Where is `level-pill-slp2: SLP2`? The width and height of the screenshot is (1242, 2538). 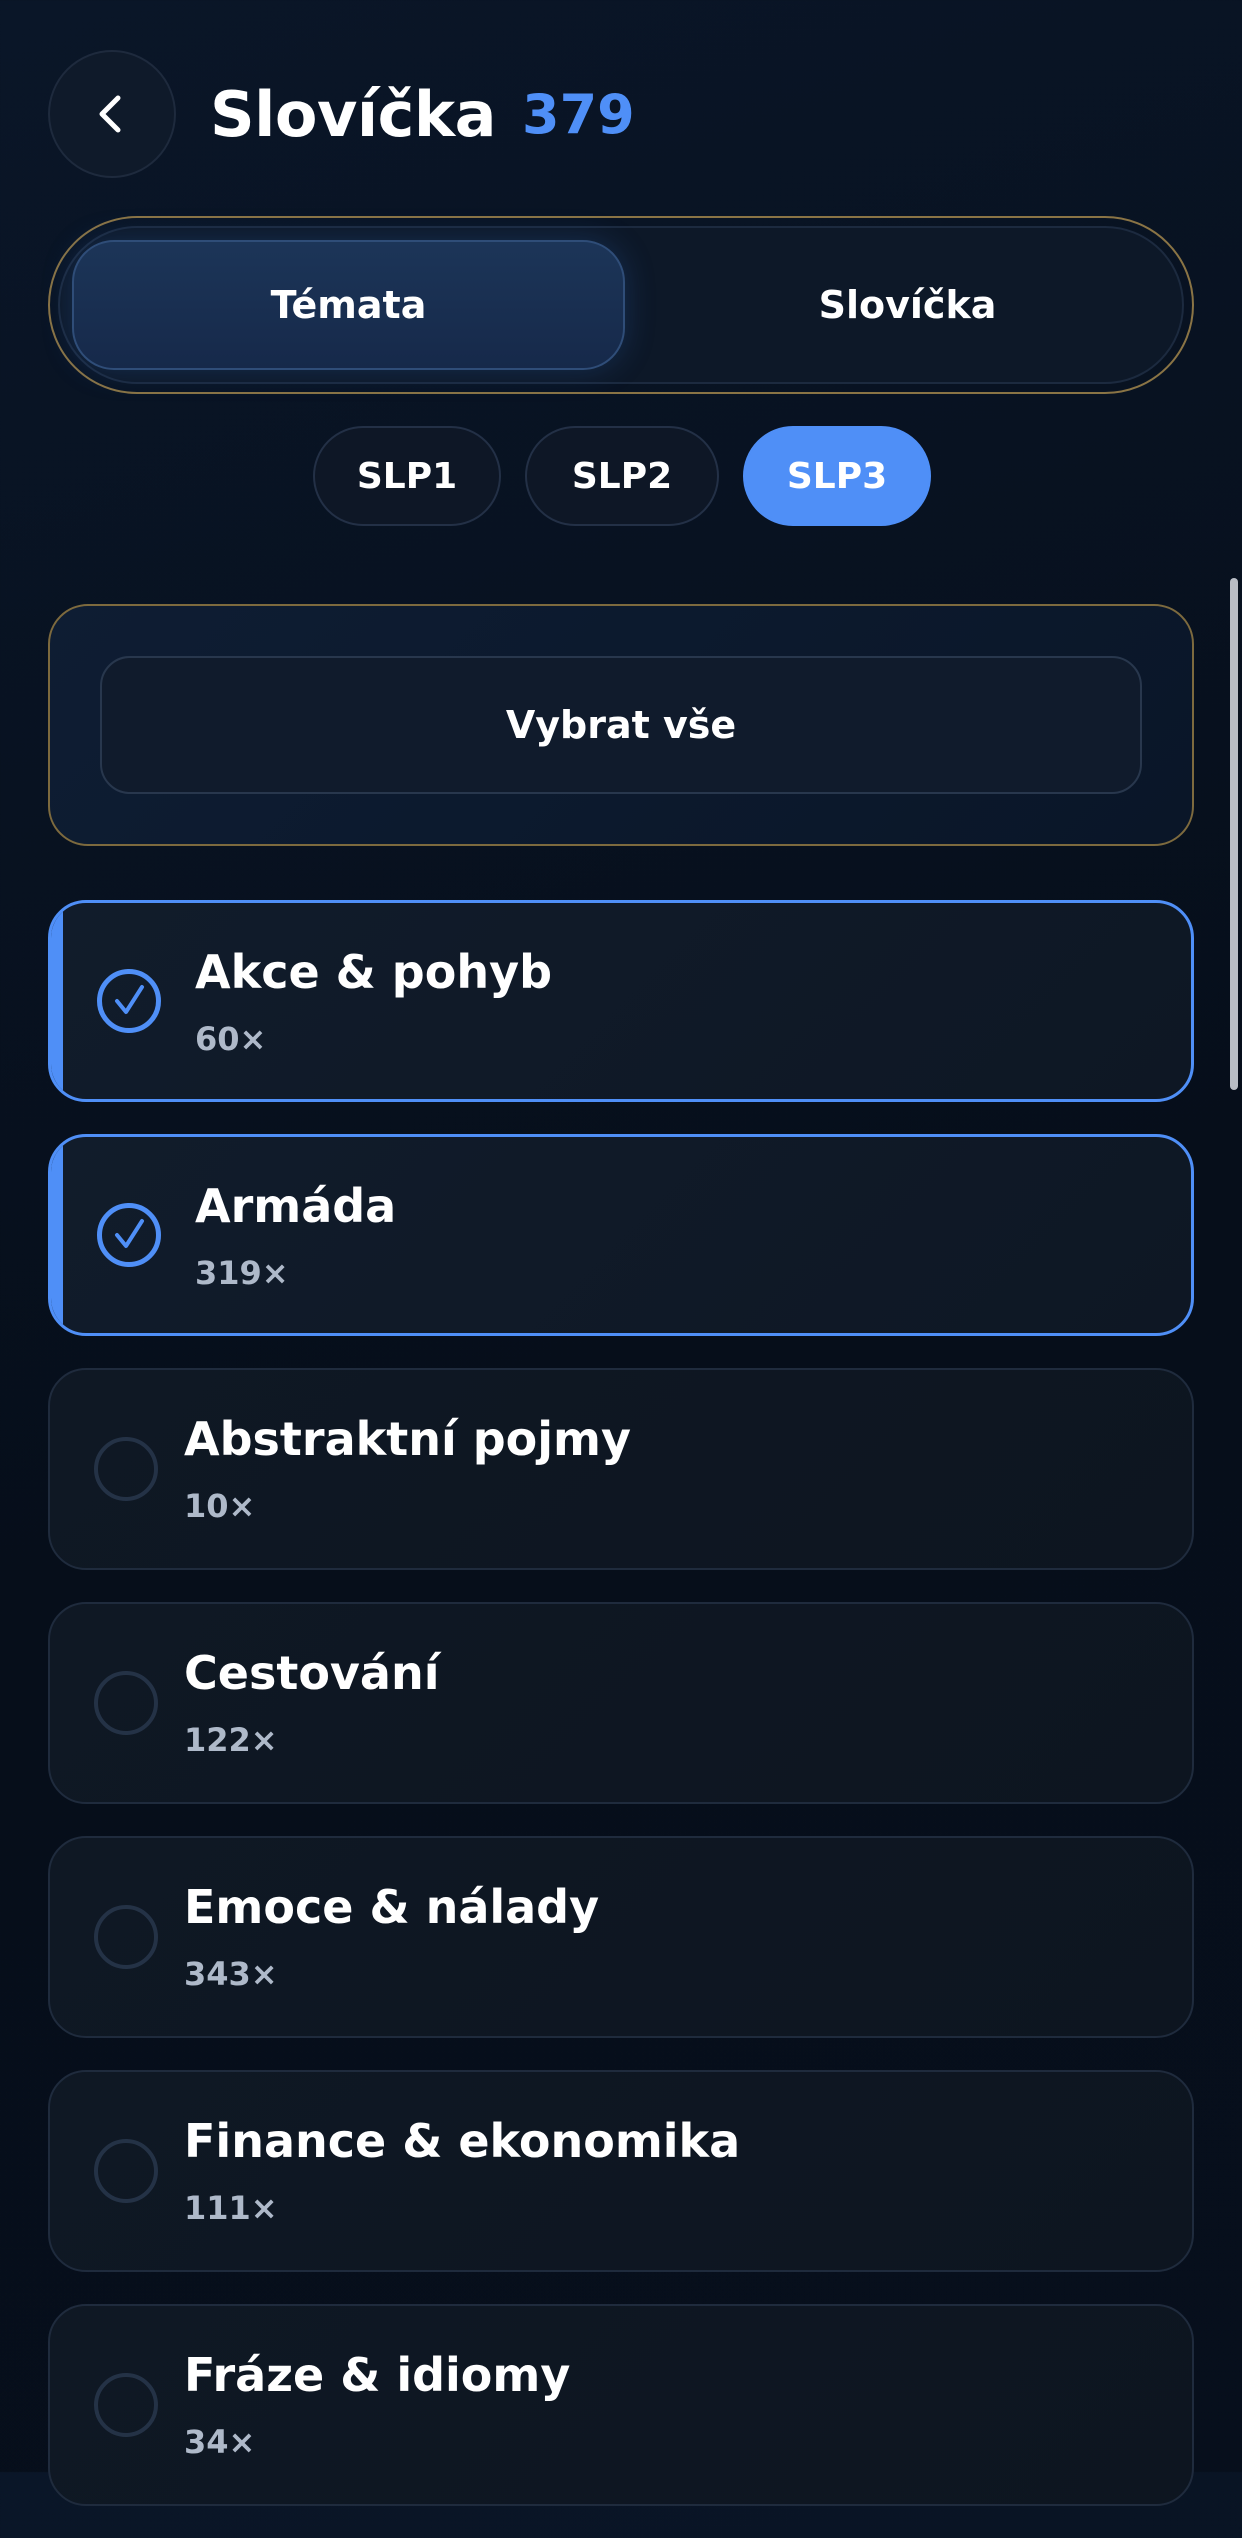
level-pill-slp2: SLP2 is located at coordinates (622, 476).